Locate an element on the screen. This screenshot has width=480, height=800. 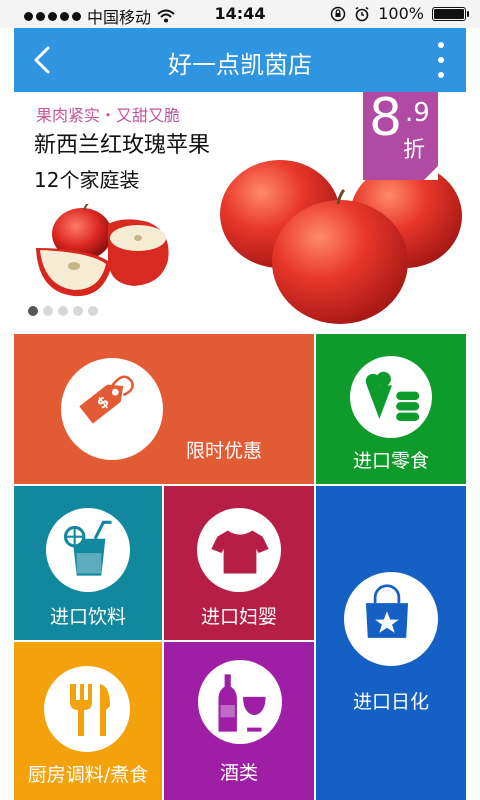
status-right: 100% is located at coordinates (399, 13).